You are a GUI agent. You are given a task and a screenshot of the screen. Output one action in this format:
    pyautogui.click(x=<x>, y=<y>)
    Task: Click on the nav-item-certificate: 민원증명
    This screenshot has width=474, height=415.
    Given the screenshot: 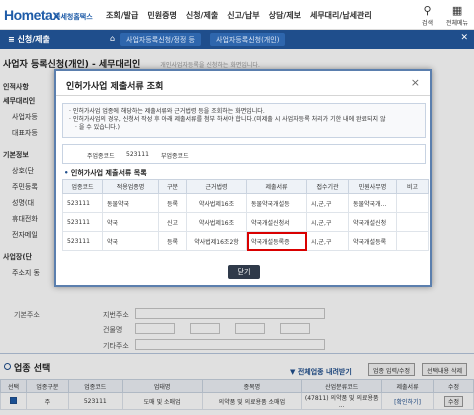 What is the action you would take?
    pyautogui.click(x=161, y=15)
    